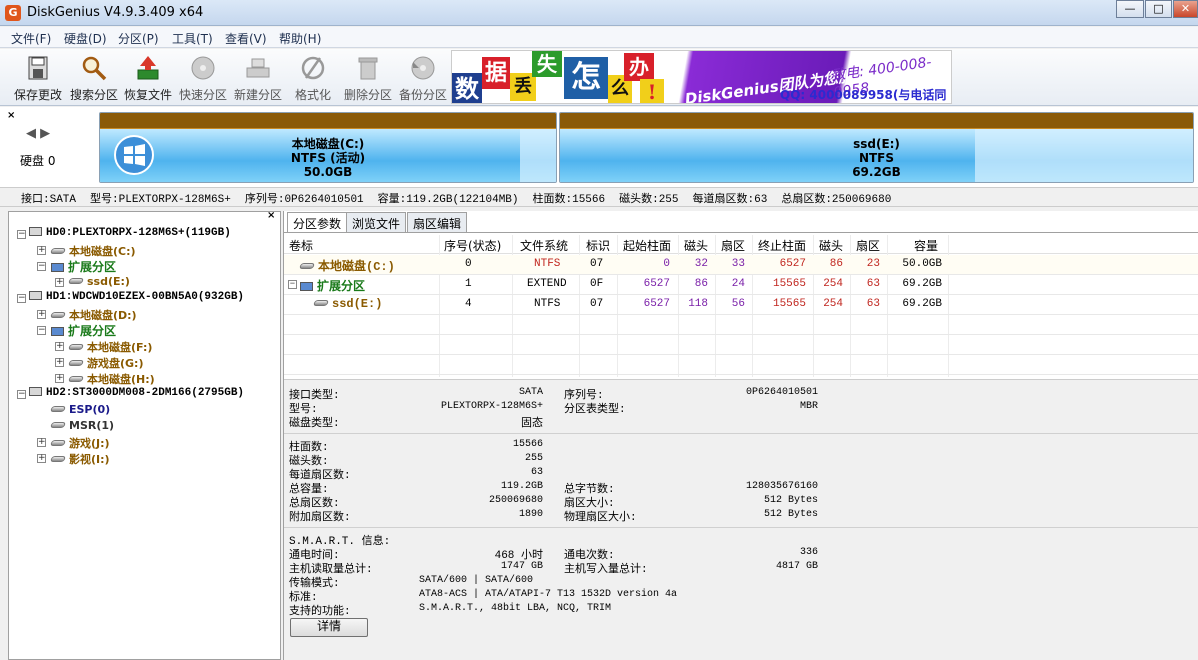  What do you see at coordinates (38, 133) in the screenshot?
I see `disk-nav-arrows-icon: ◀ ▶` at bounding box center [38, 133].